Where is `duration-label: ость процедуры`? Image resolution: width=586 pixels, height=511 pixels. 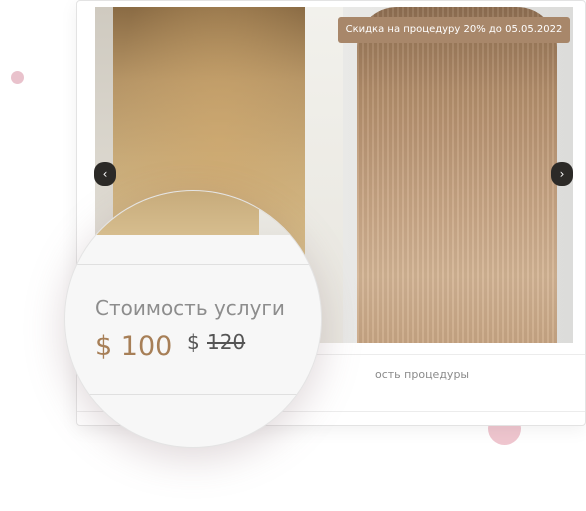
duration-label: ость процедуры is located at coordinates (422, 374).